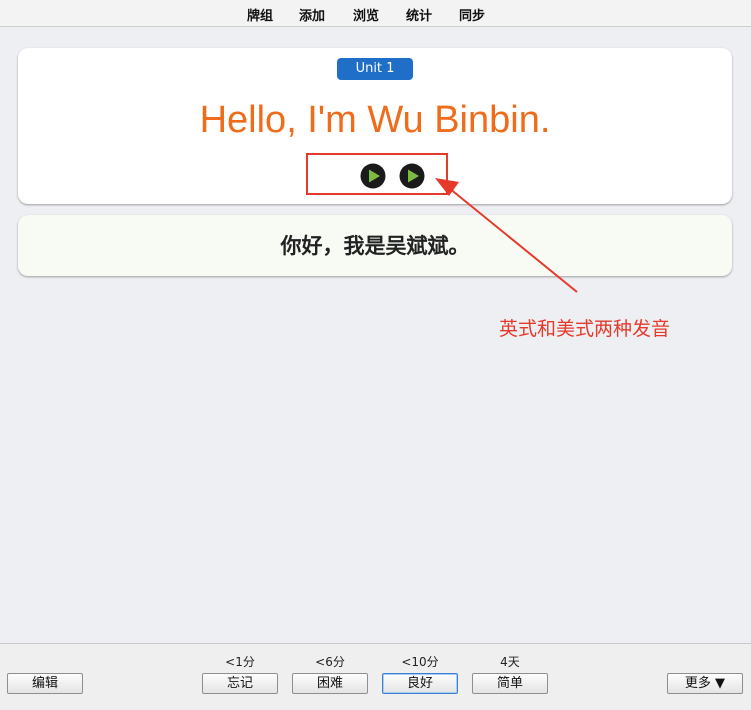 The width and height of the screenshot is (751, 710). What do you see at coordinates (585, 329) in the screenshot?
I see `annotation-label: 英式和美式两种发音` at bounding box center [585, 329].